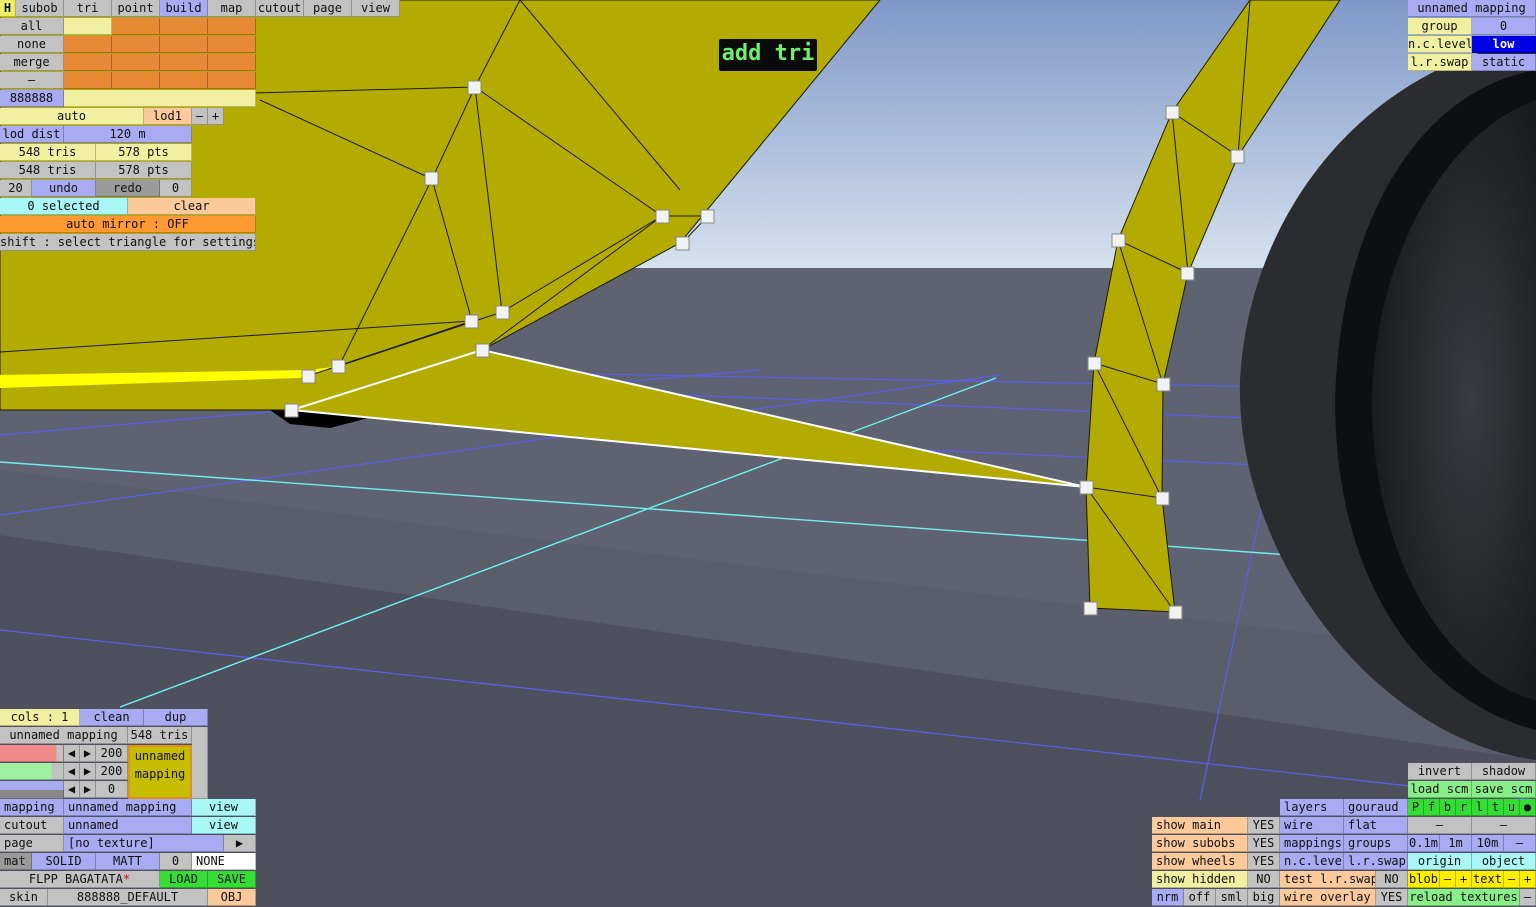 The image size is (1536, 907). What do you see at coordinates (1264, 879) in the screenshot?
I see `show-hidden-value: NO` at bounding box center [1264, 879].